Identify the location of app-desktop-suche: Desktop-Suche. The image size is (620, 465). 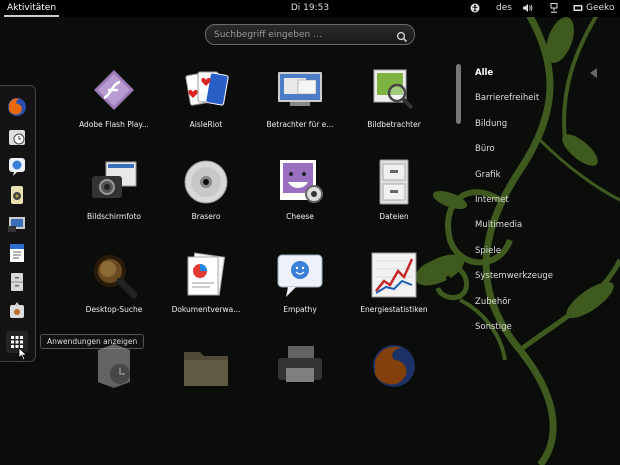
(114, 296).